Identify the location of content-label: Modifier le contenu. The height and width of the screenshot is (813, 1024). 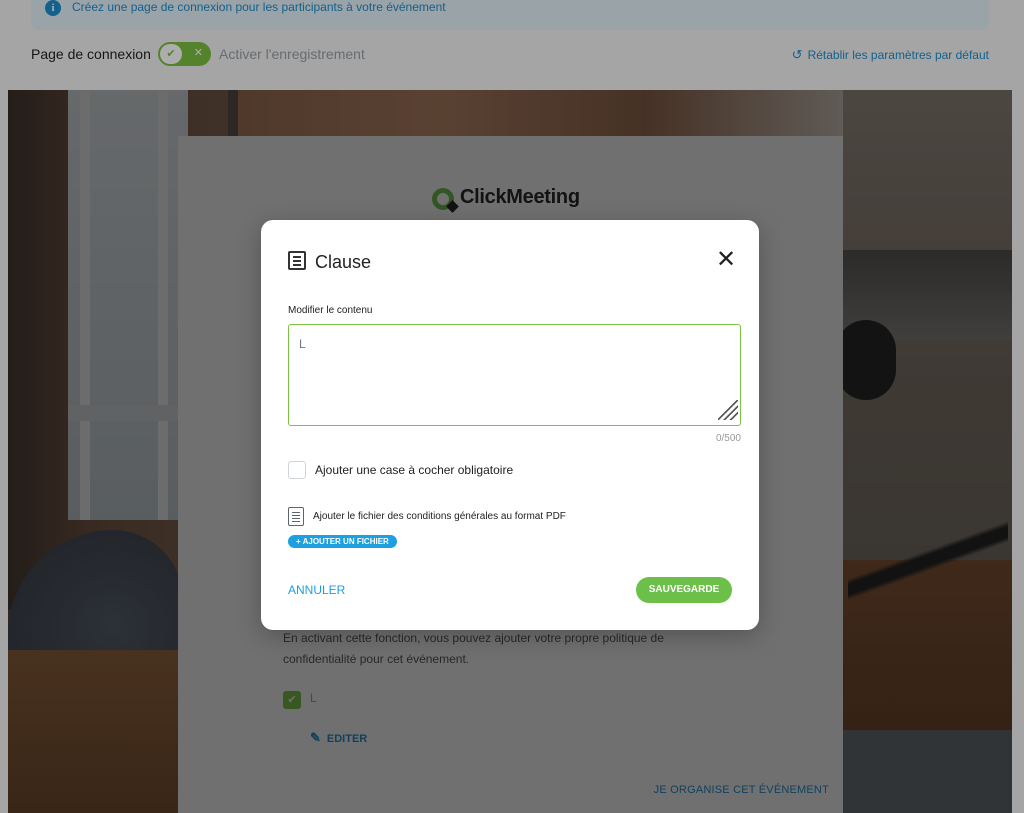
(330, 310).